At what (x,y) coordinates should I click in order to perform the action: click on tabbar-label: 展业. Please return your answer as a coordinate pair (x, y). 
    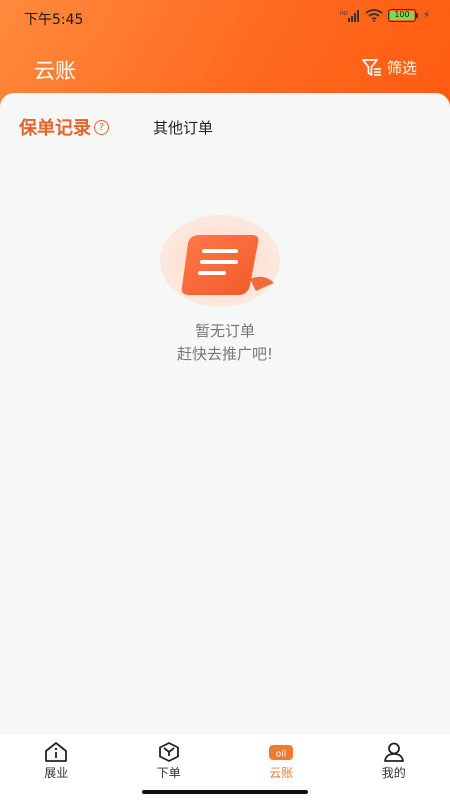
    Looking at the image, I should click on (56, 773).